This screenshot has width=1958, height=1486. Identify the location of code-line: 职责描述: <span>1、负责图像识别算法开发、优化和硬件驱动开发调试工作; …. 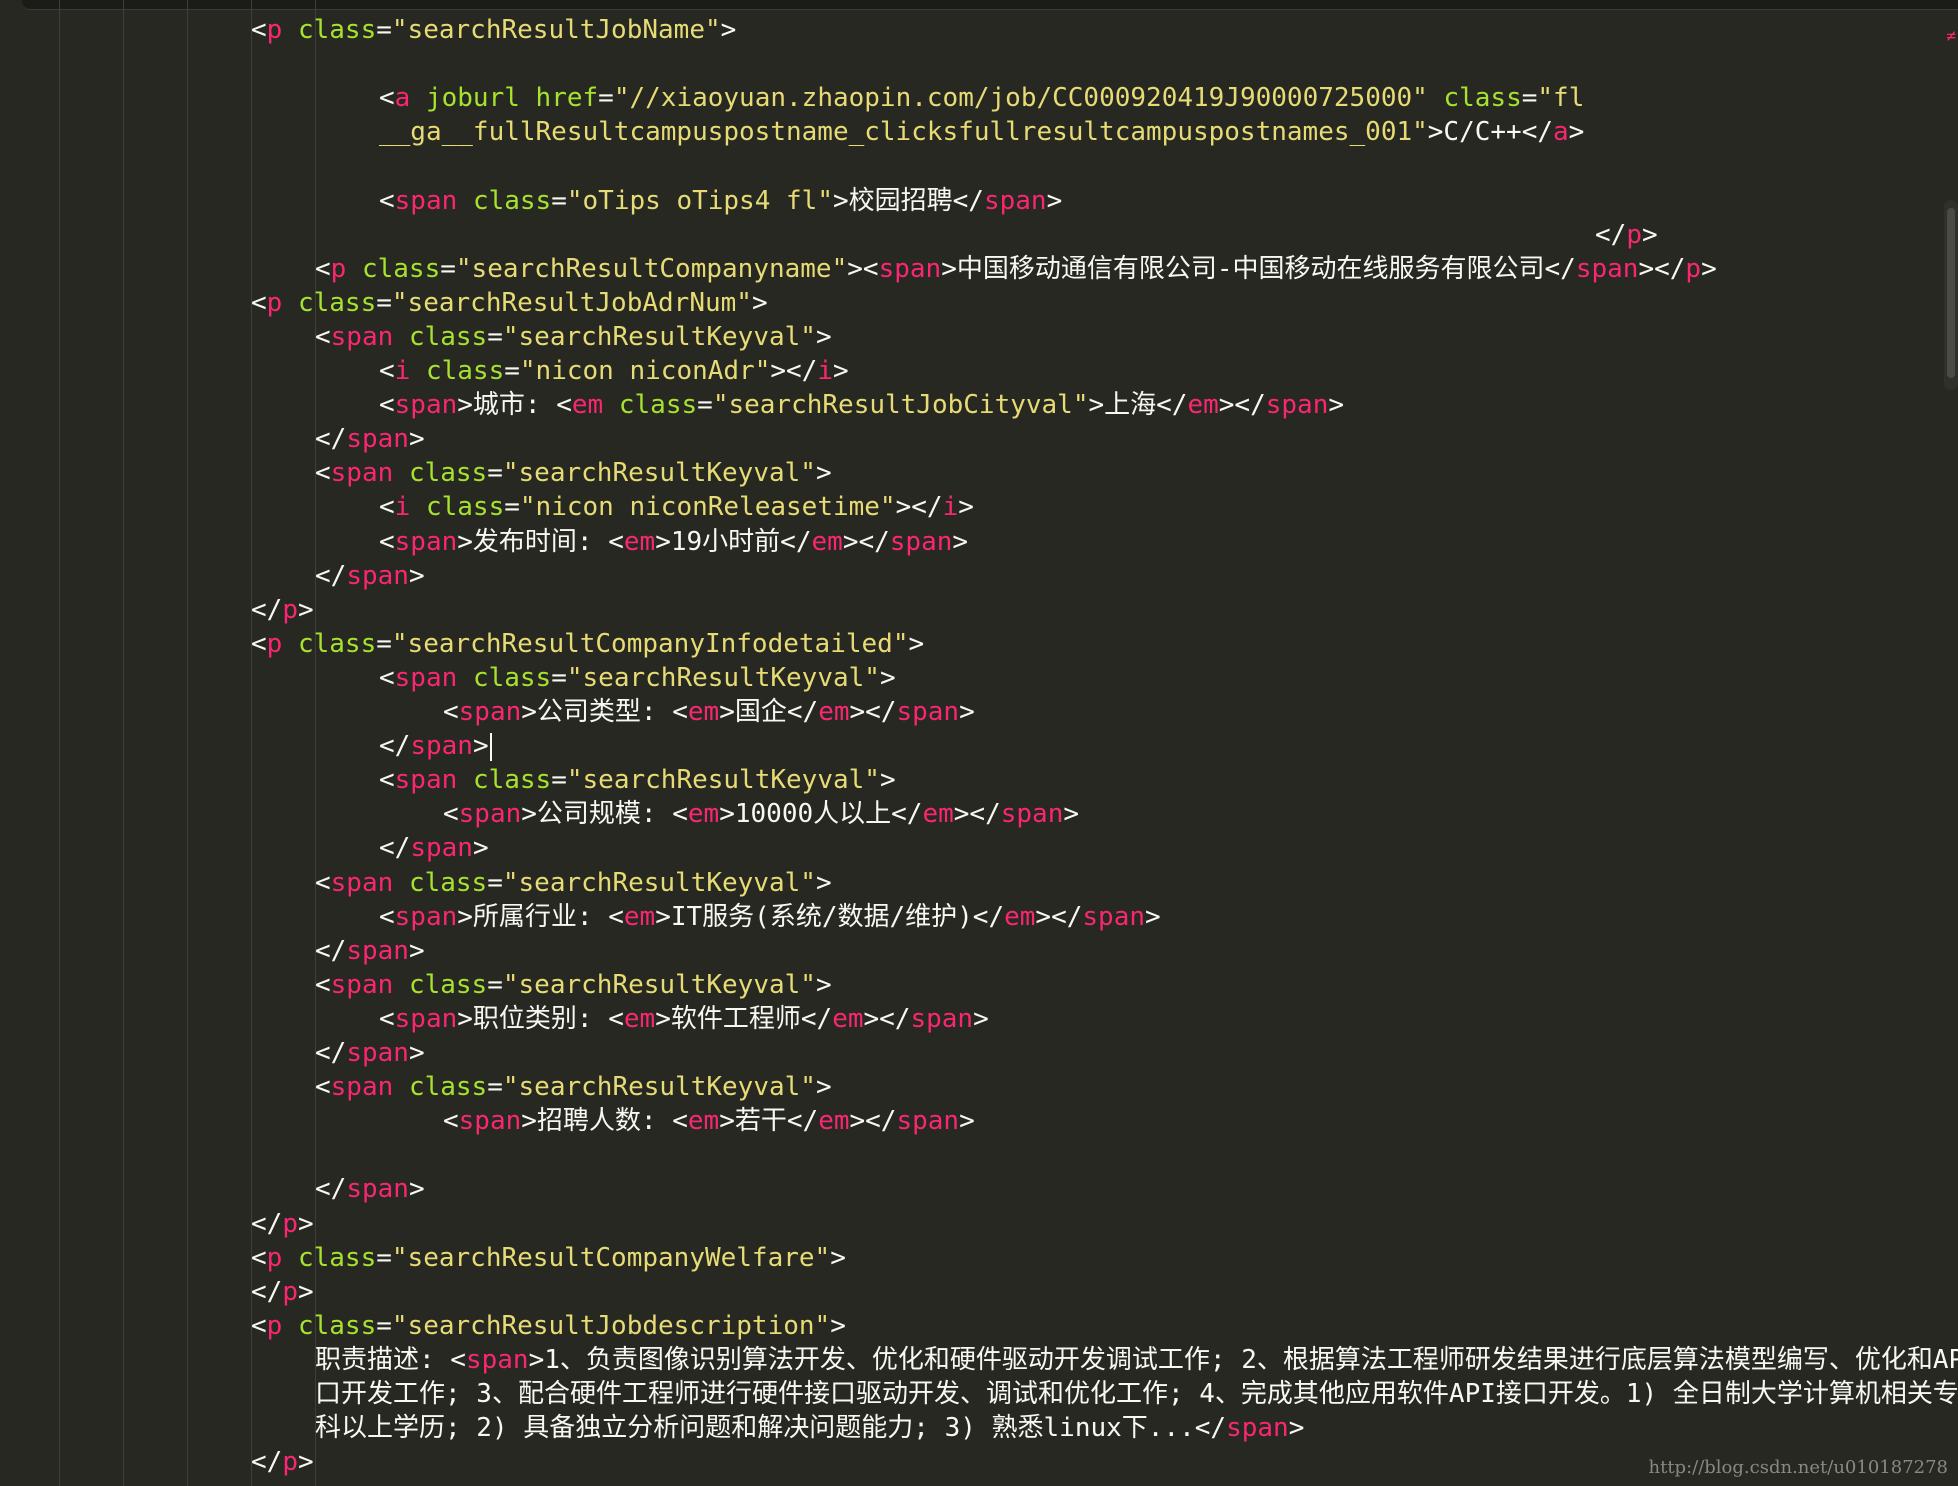
(1136, 1360).